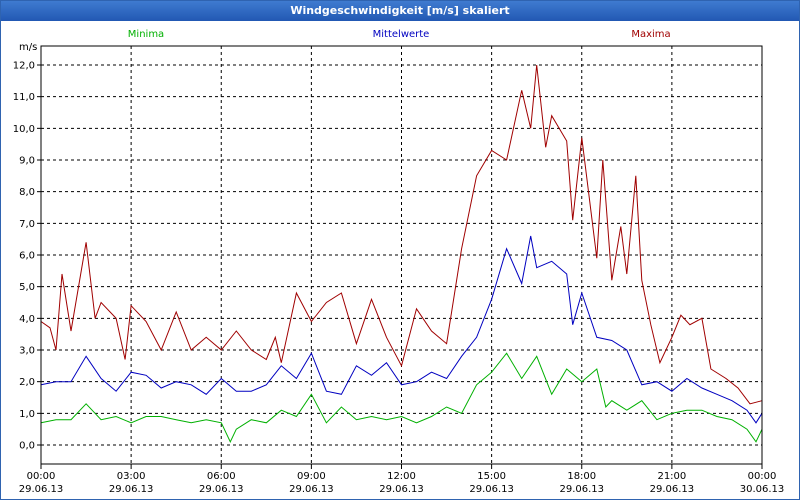  Describe the element at coordinates (221, 476) in the screenshot. I see `x-tick-time: 06:00` at that location.